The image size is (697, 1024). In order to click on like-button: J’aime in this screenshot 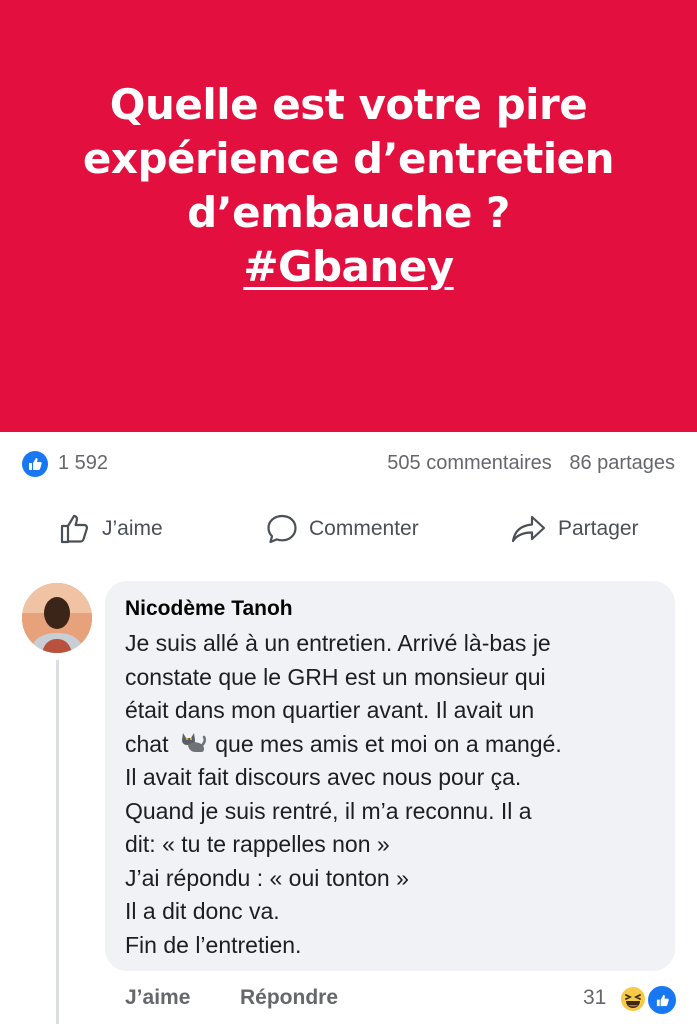, I will do `click(110, 529)`.